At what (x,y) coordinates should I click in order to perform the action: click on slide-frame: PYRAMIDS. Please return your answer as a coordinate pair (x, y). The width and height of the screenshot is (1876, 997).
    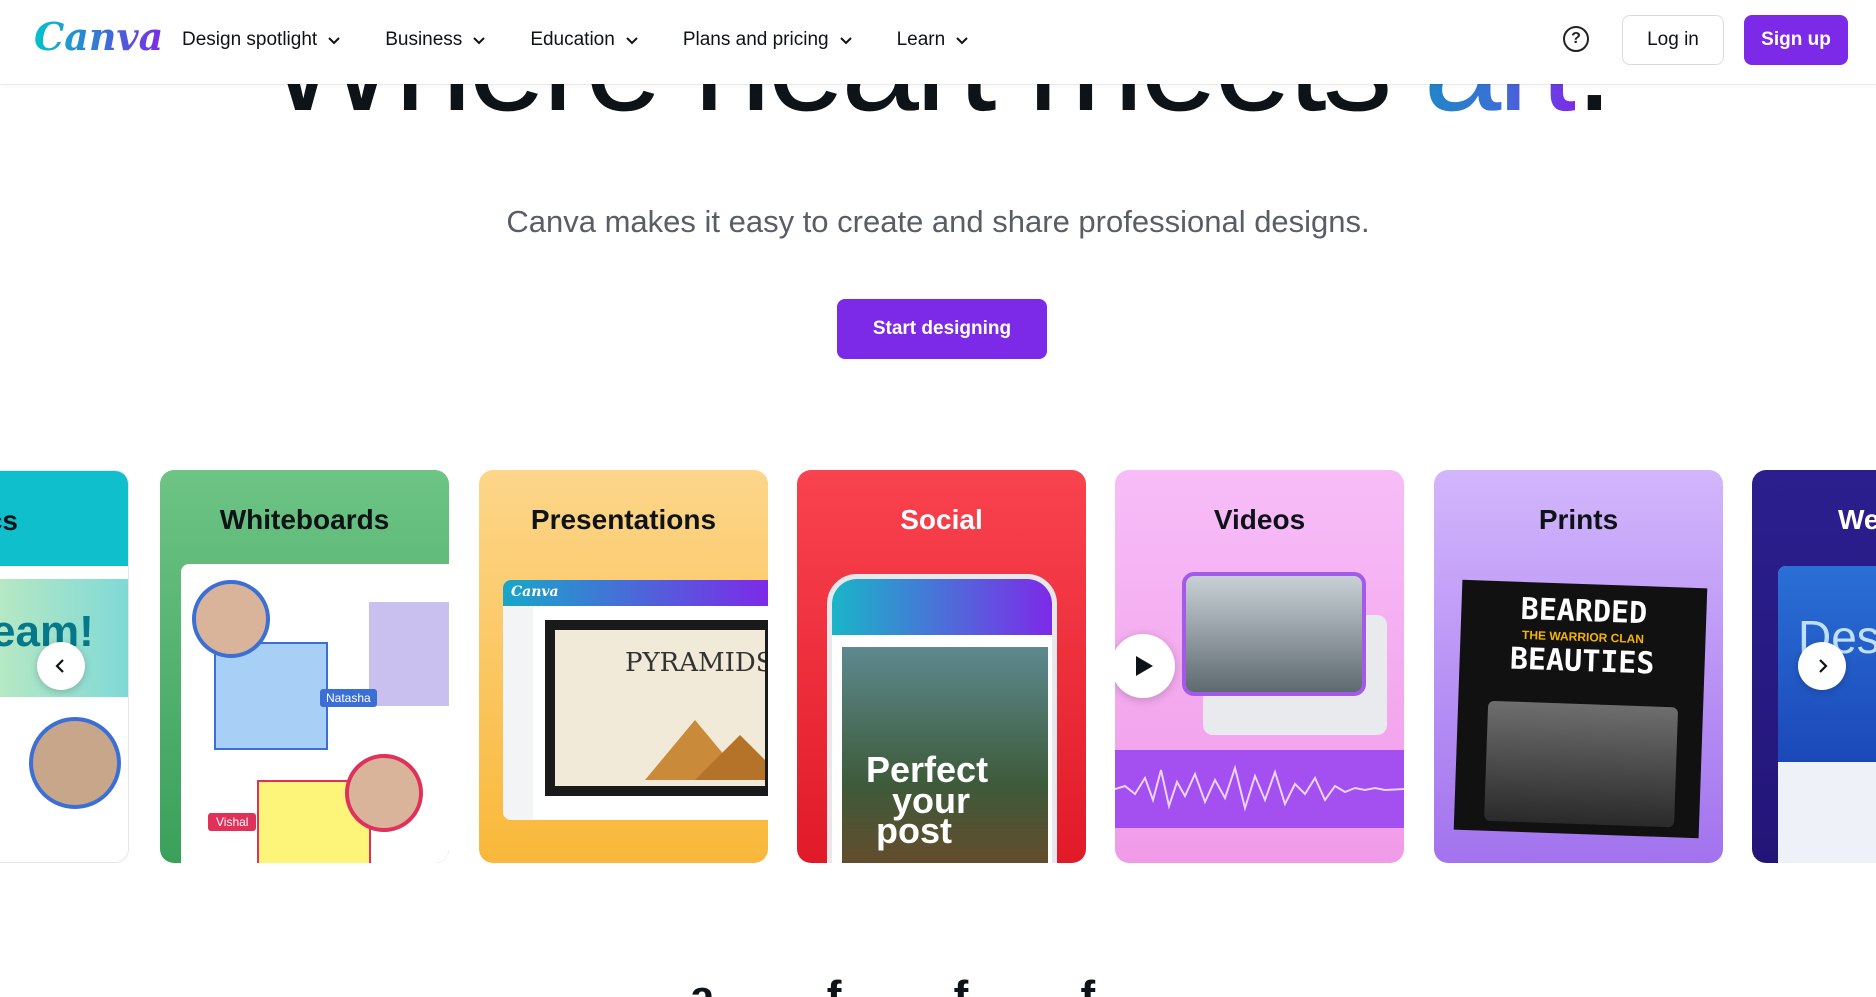
    Looking at the image, I should click on (656, 708).